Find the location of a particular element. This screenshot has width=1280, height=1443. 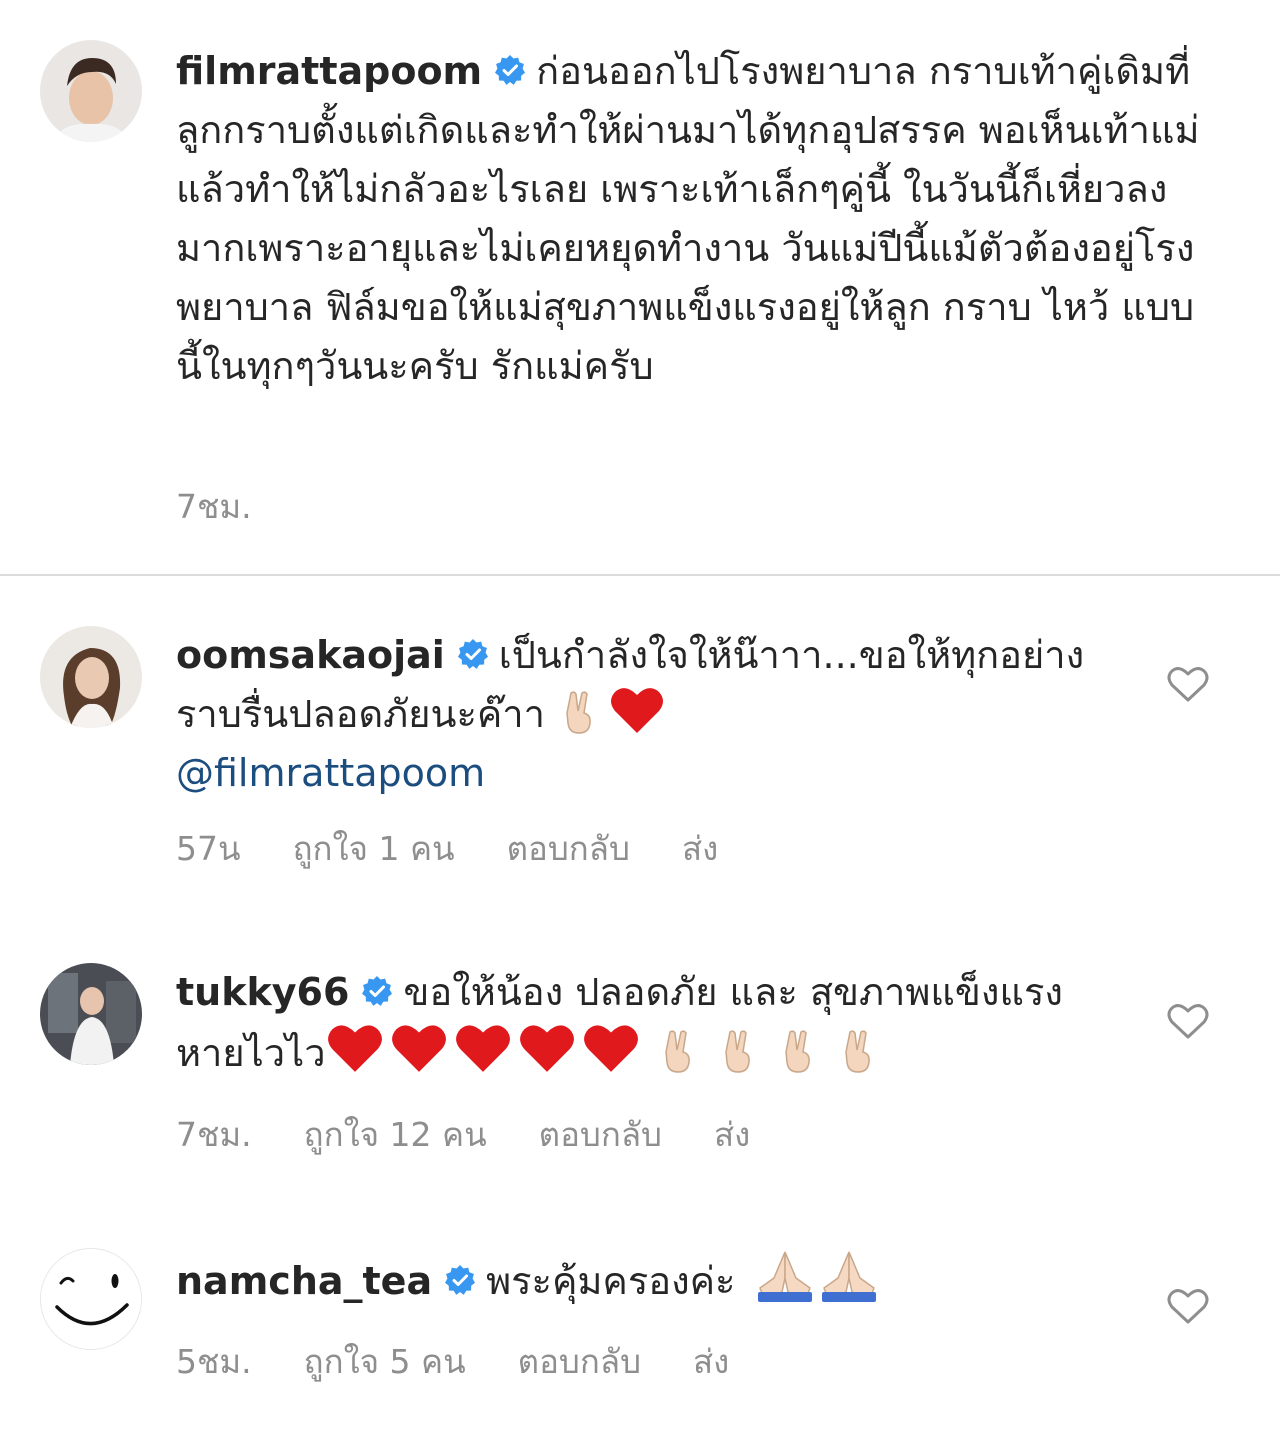

caption-meta: 7ชม. is located at coordinates (240, 506).